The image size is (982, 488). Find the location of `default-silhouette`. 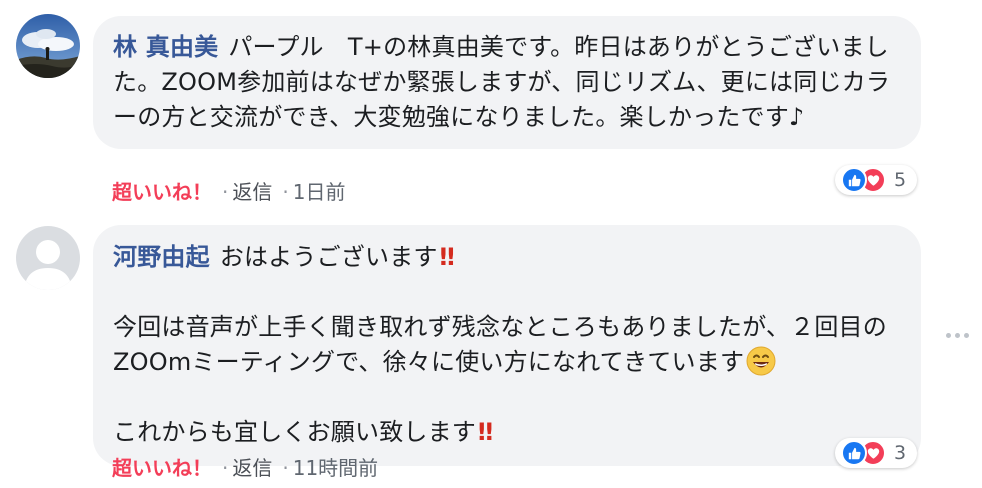

default-silhouette is located at coordinates (48, 258).